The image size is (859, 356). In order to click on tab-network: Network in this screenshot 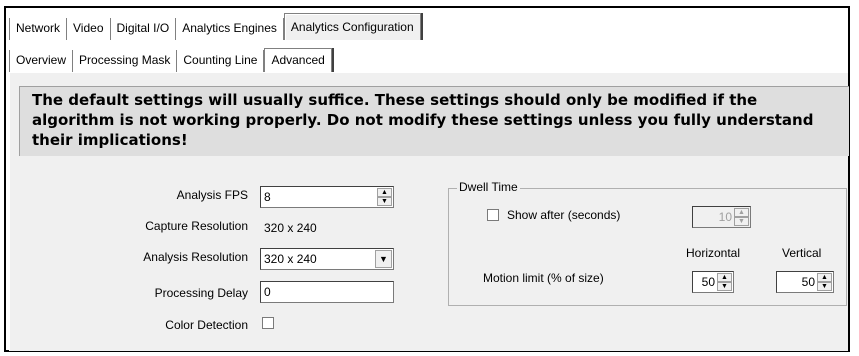, I will do `click(38, 29)`.